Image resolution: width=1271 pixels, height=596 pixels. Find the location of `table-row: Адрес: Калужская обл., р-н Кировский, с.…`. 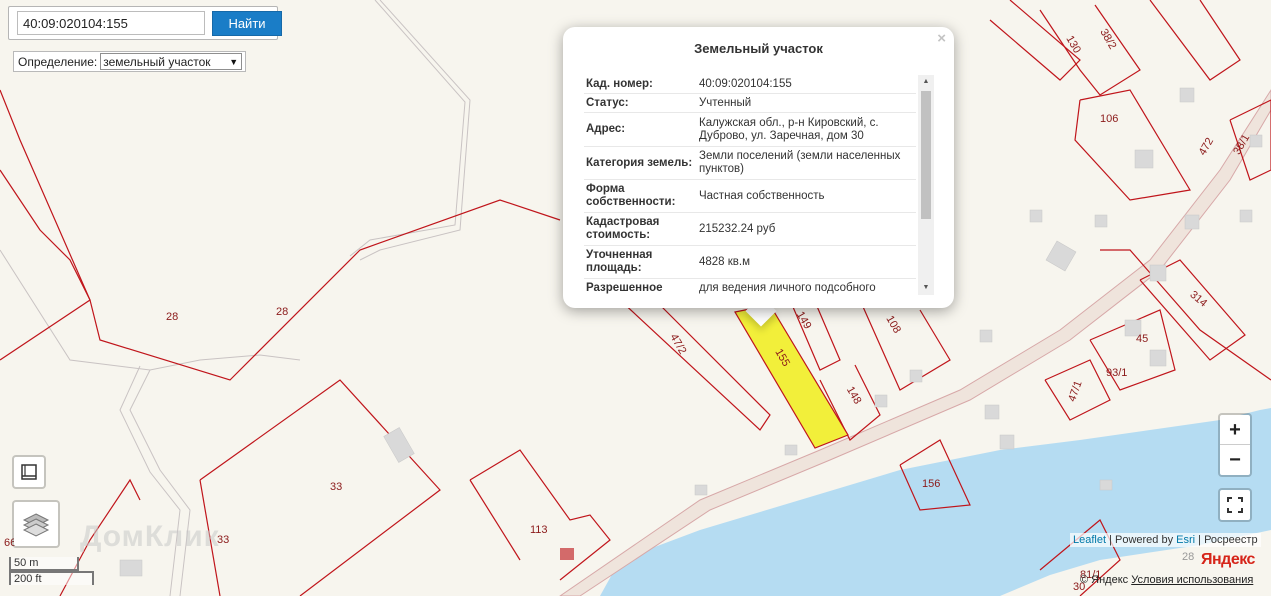

table-row: Адрес: Калужская обл., р-н Кировский, с.… is located at coordinates (750, 130).